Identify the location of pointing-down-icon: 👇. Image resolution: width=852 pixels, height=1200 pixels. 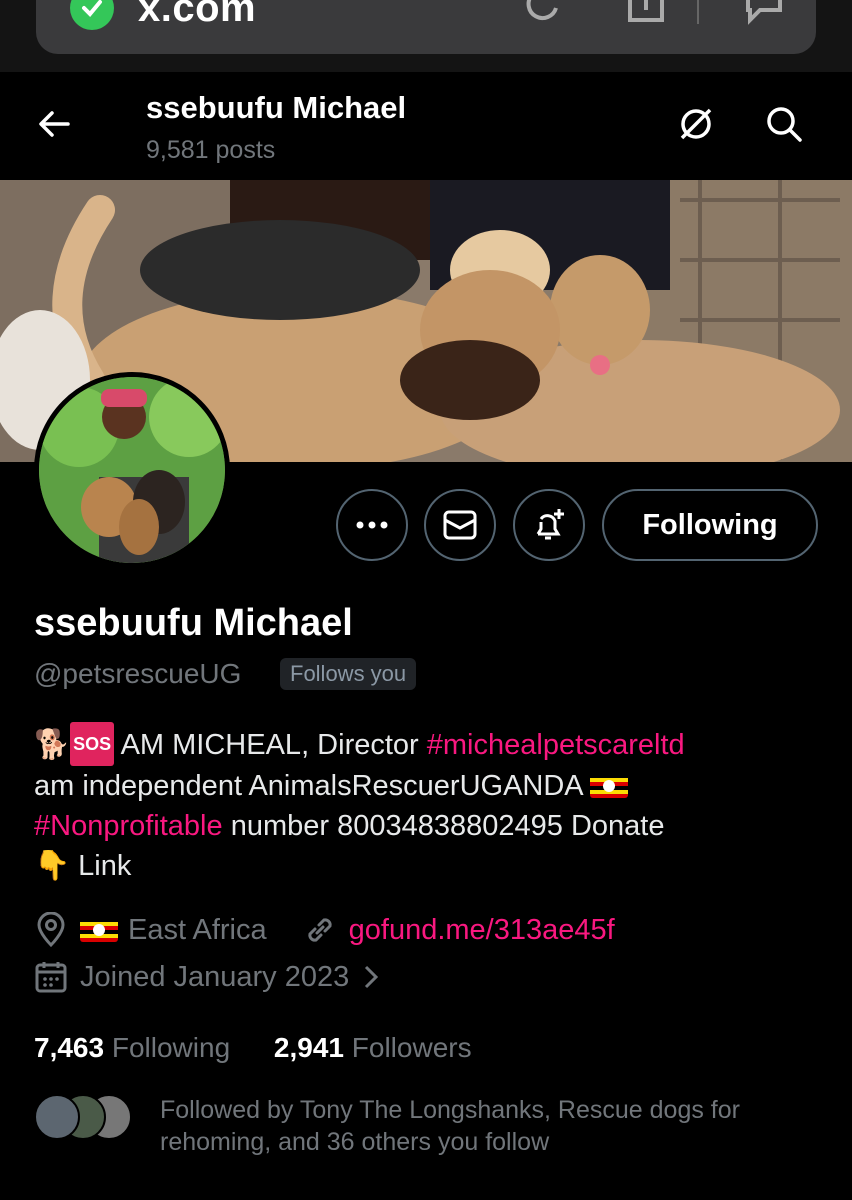
(52, 866).